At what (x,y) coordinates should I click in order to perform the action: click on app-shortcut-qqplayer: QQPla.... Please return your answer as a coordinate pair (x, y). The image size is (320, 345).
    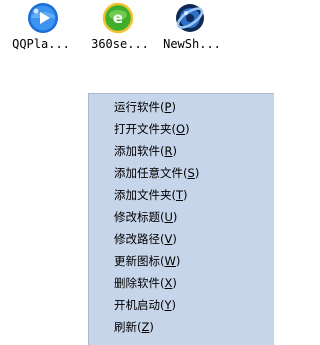
    Looking at the image, I should click on (41, 28).